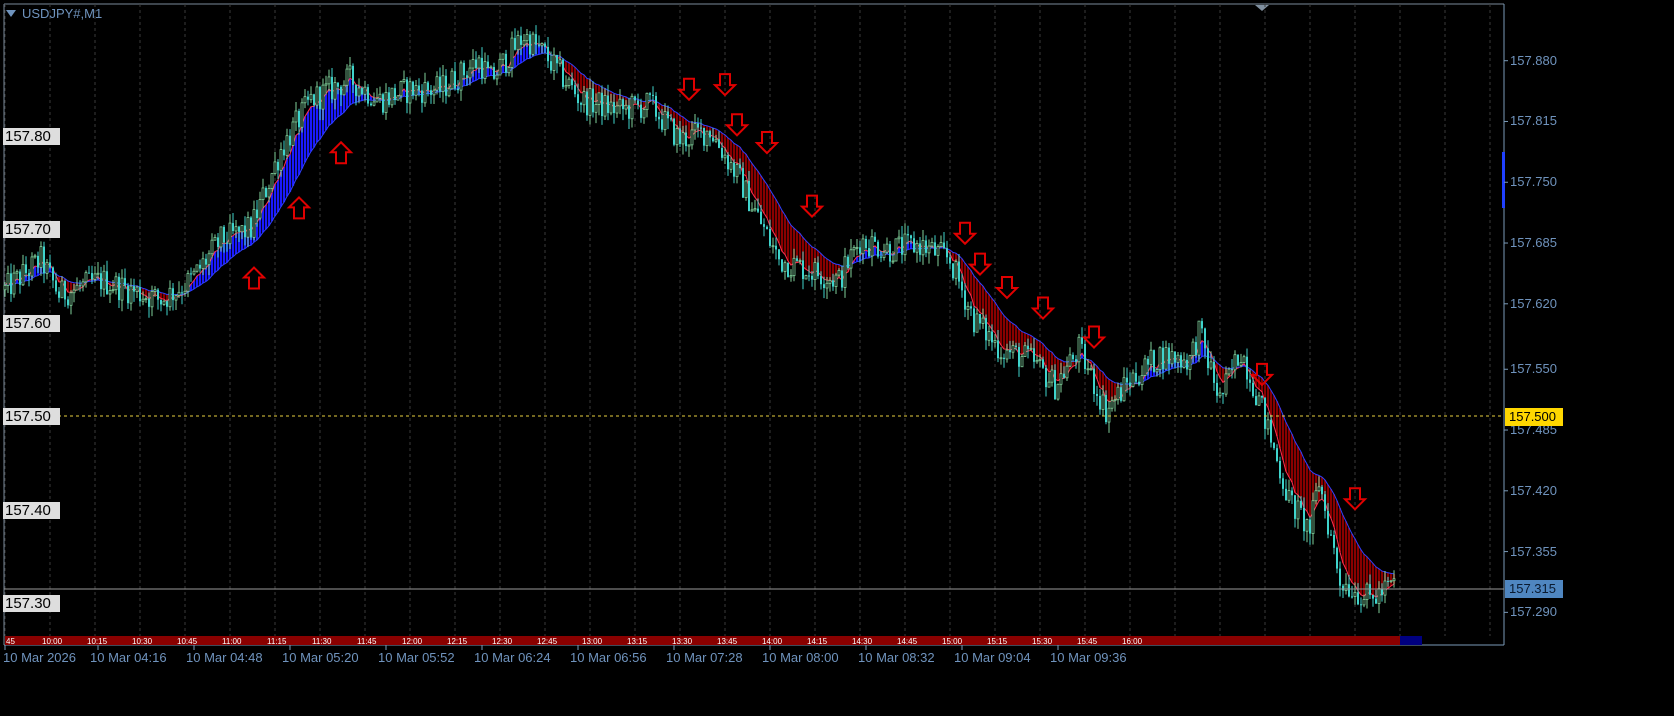 Image resolution: width=1674 pixels, height=716 pixels. What do you see at coordinates (896, 657) in the screenshot?
I see `time-axis-label: 10 Mar 08:32` at bounding box center [896, 657].